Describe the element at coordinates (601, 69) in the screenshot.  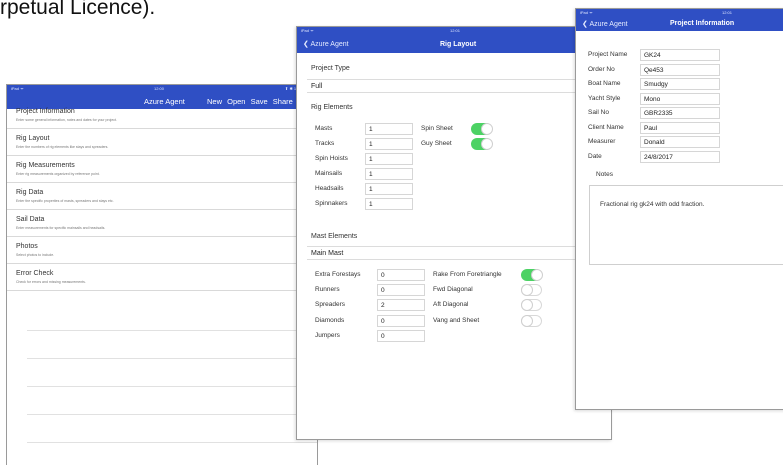
I see `info-field-label: Order No` at that location.